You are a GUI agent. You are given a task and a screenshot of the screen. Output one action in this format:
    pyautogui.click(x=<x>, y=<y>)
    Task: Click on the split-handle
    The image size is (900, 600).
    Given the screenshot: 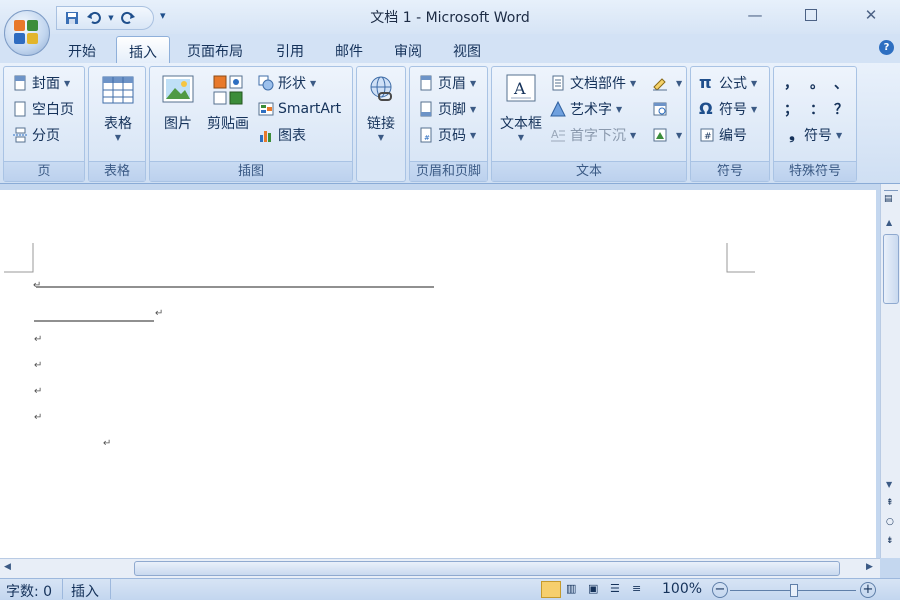 What is the action you would take?
    pyautogui.click(x=891, y=188)
    